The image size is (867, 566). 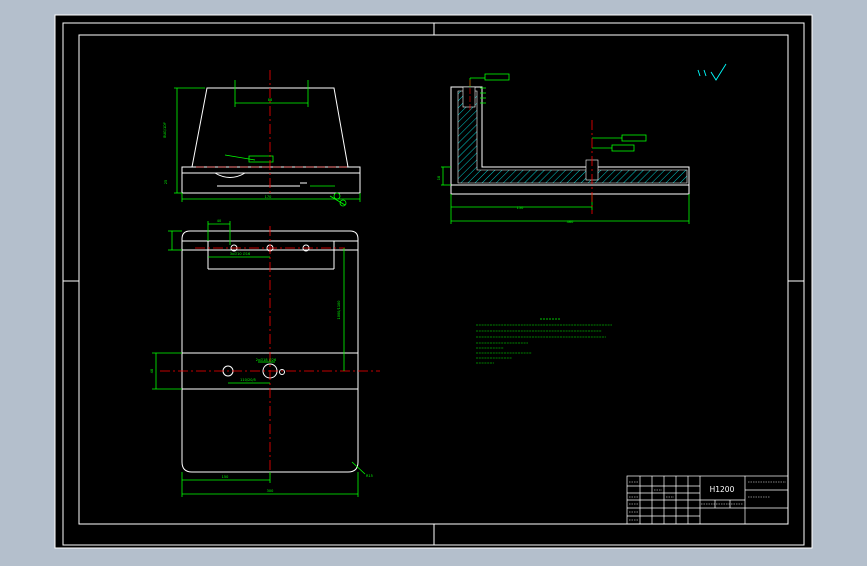 I want to click on svg-text: 110/20/5, so click(x=248, y=380).